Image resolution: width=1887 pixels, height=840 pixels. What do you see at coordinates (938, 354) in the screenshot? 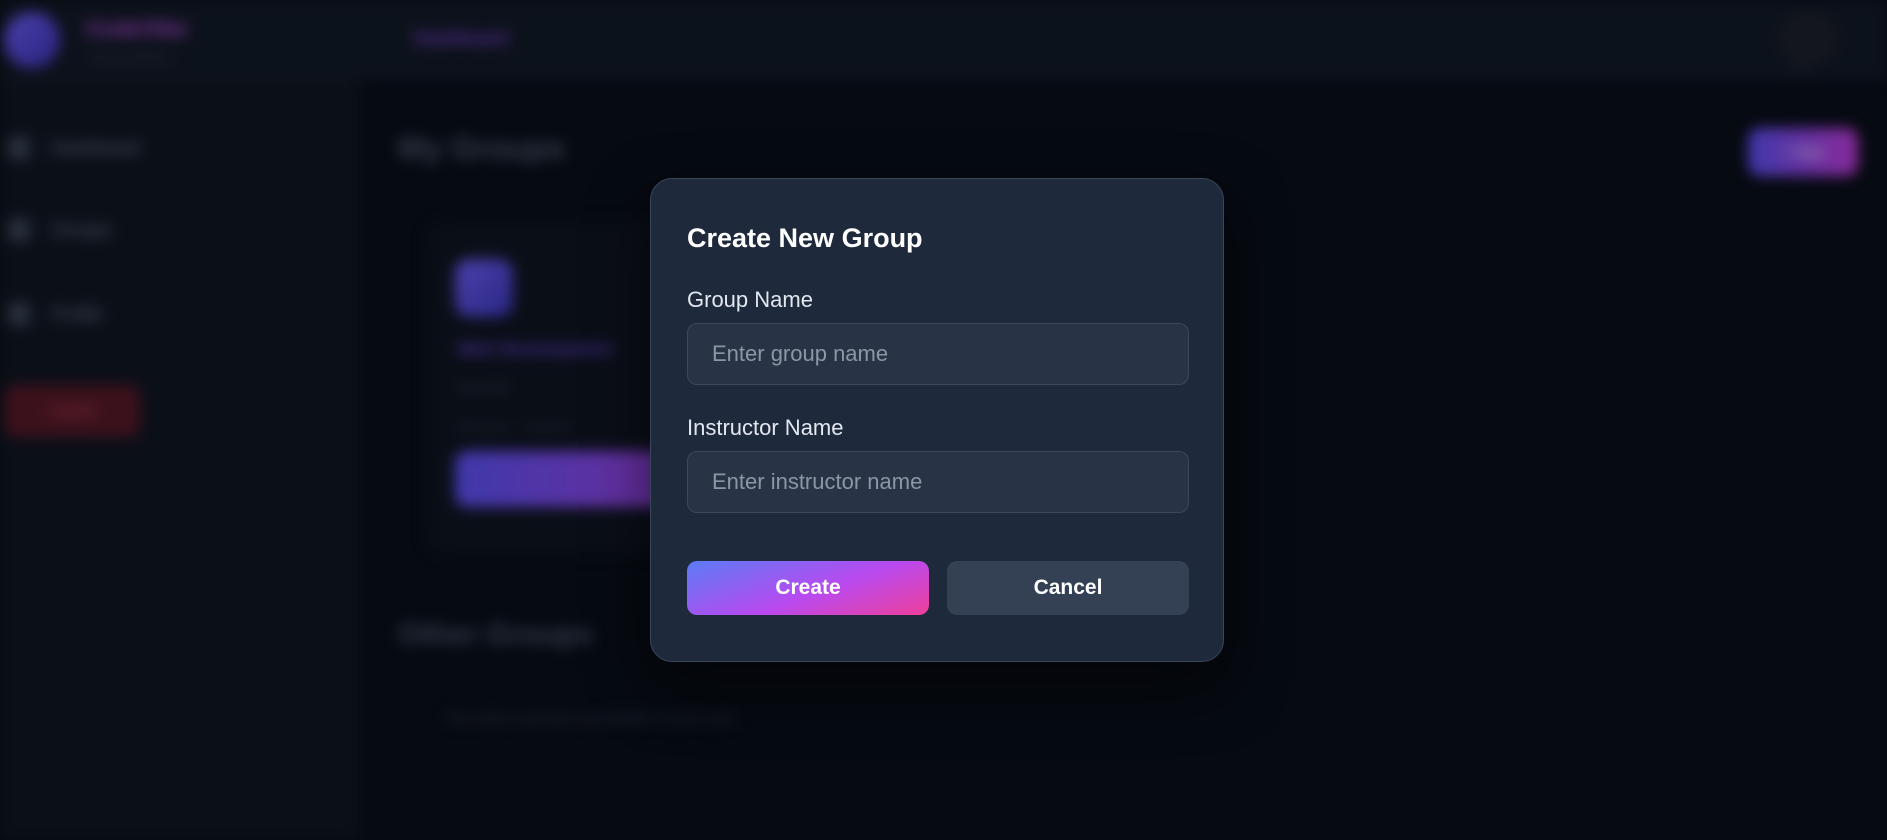
I see `group-name-input` at bounding box center [938, 354].